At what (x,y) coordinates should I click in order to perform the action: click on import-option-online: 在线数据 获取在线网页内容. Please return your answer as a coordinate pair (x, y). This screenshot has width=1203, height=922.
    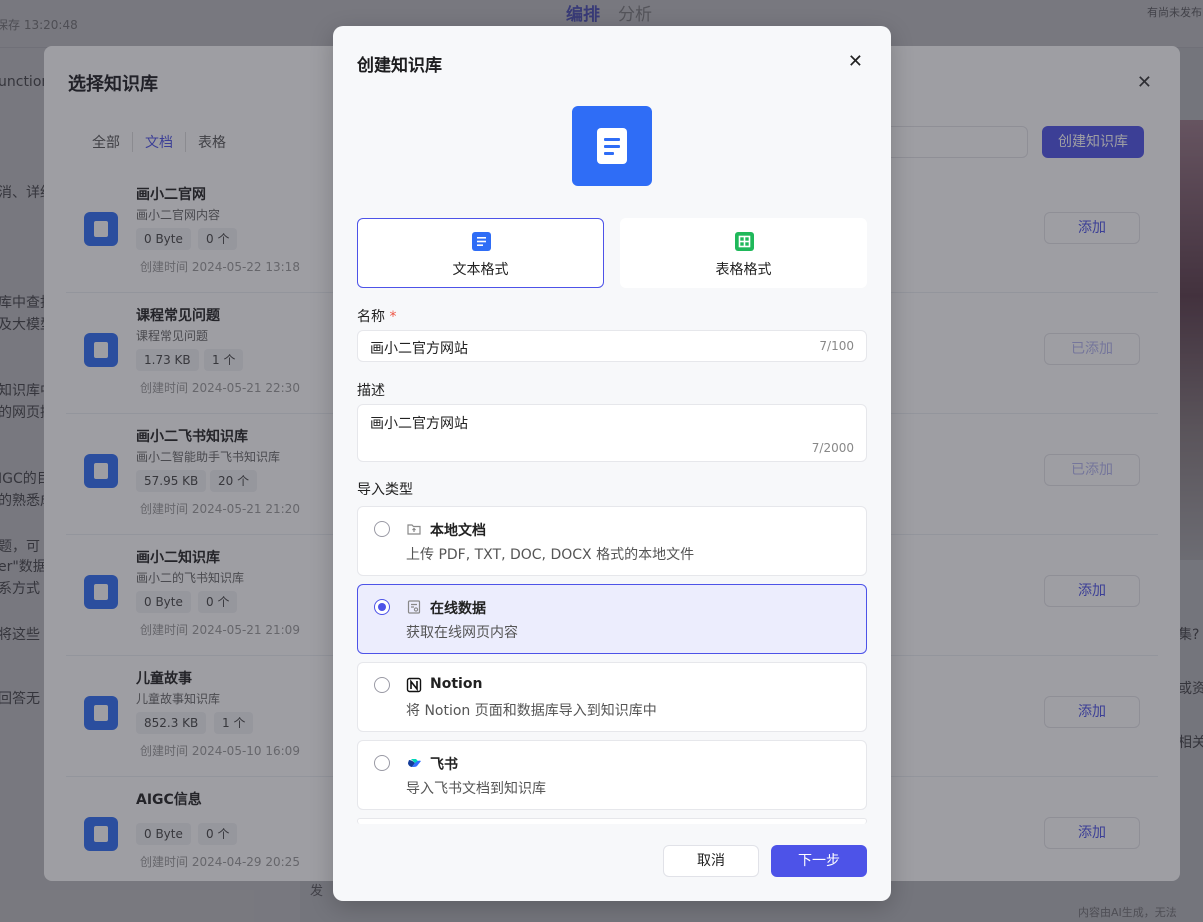
    Looking at the image, I should click on (612, 619).